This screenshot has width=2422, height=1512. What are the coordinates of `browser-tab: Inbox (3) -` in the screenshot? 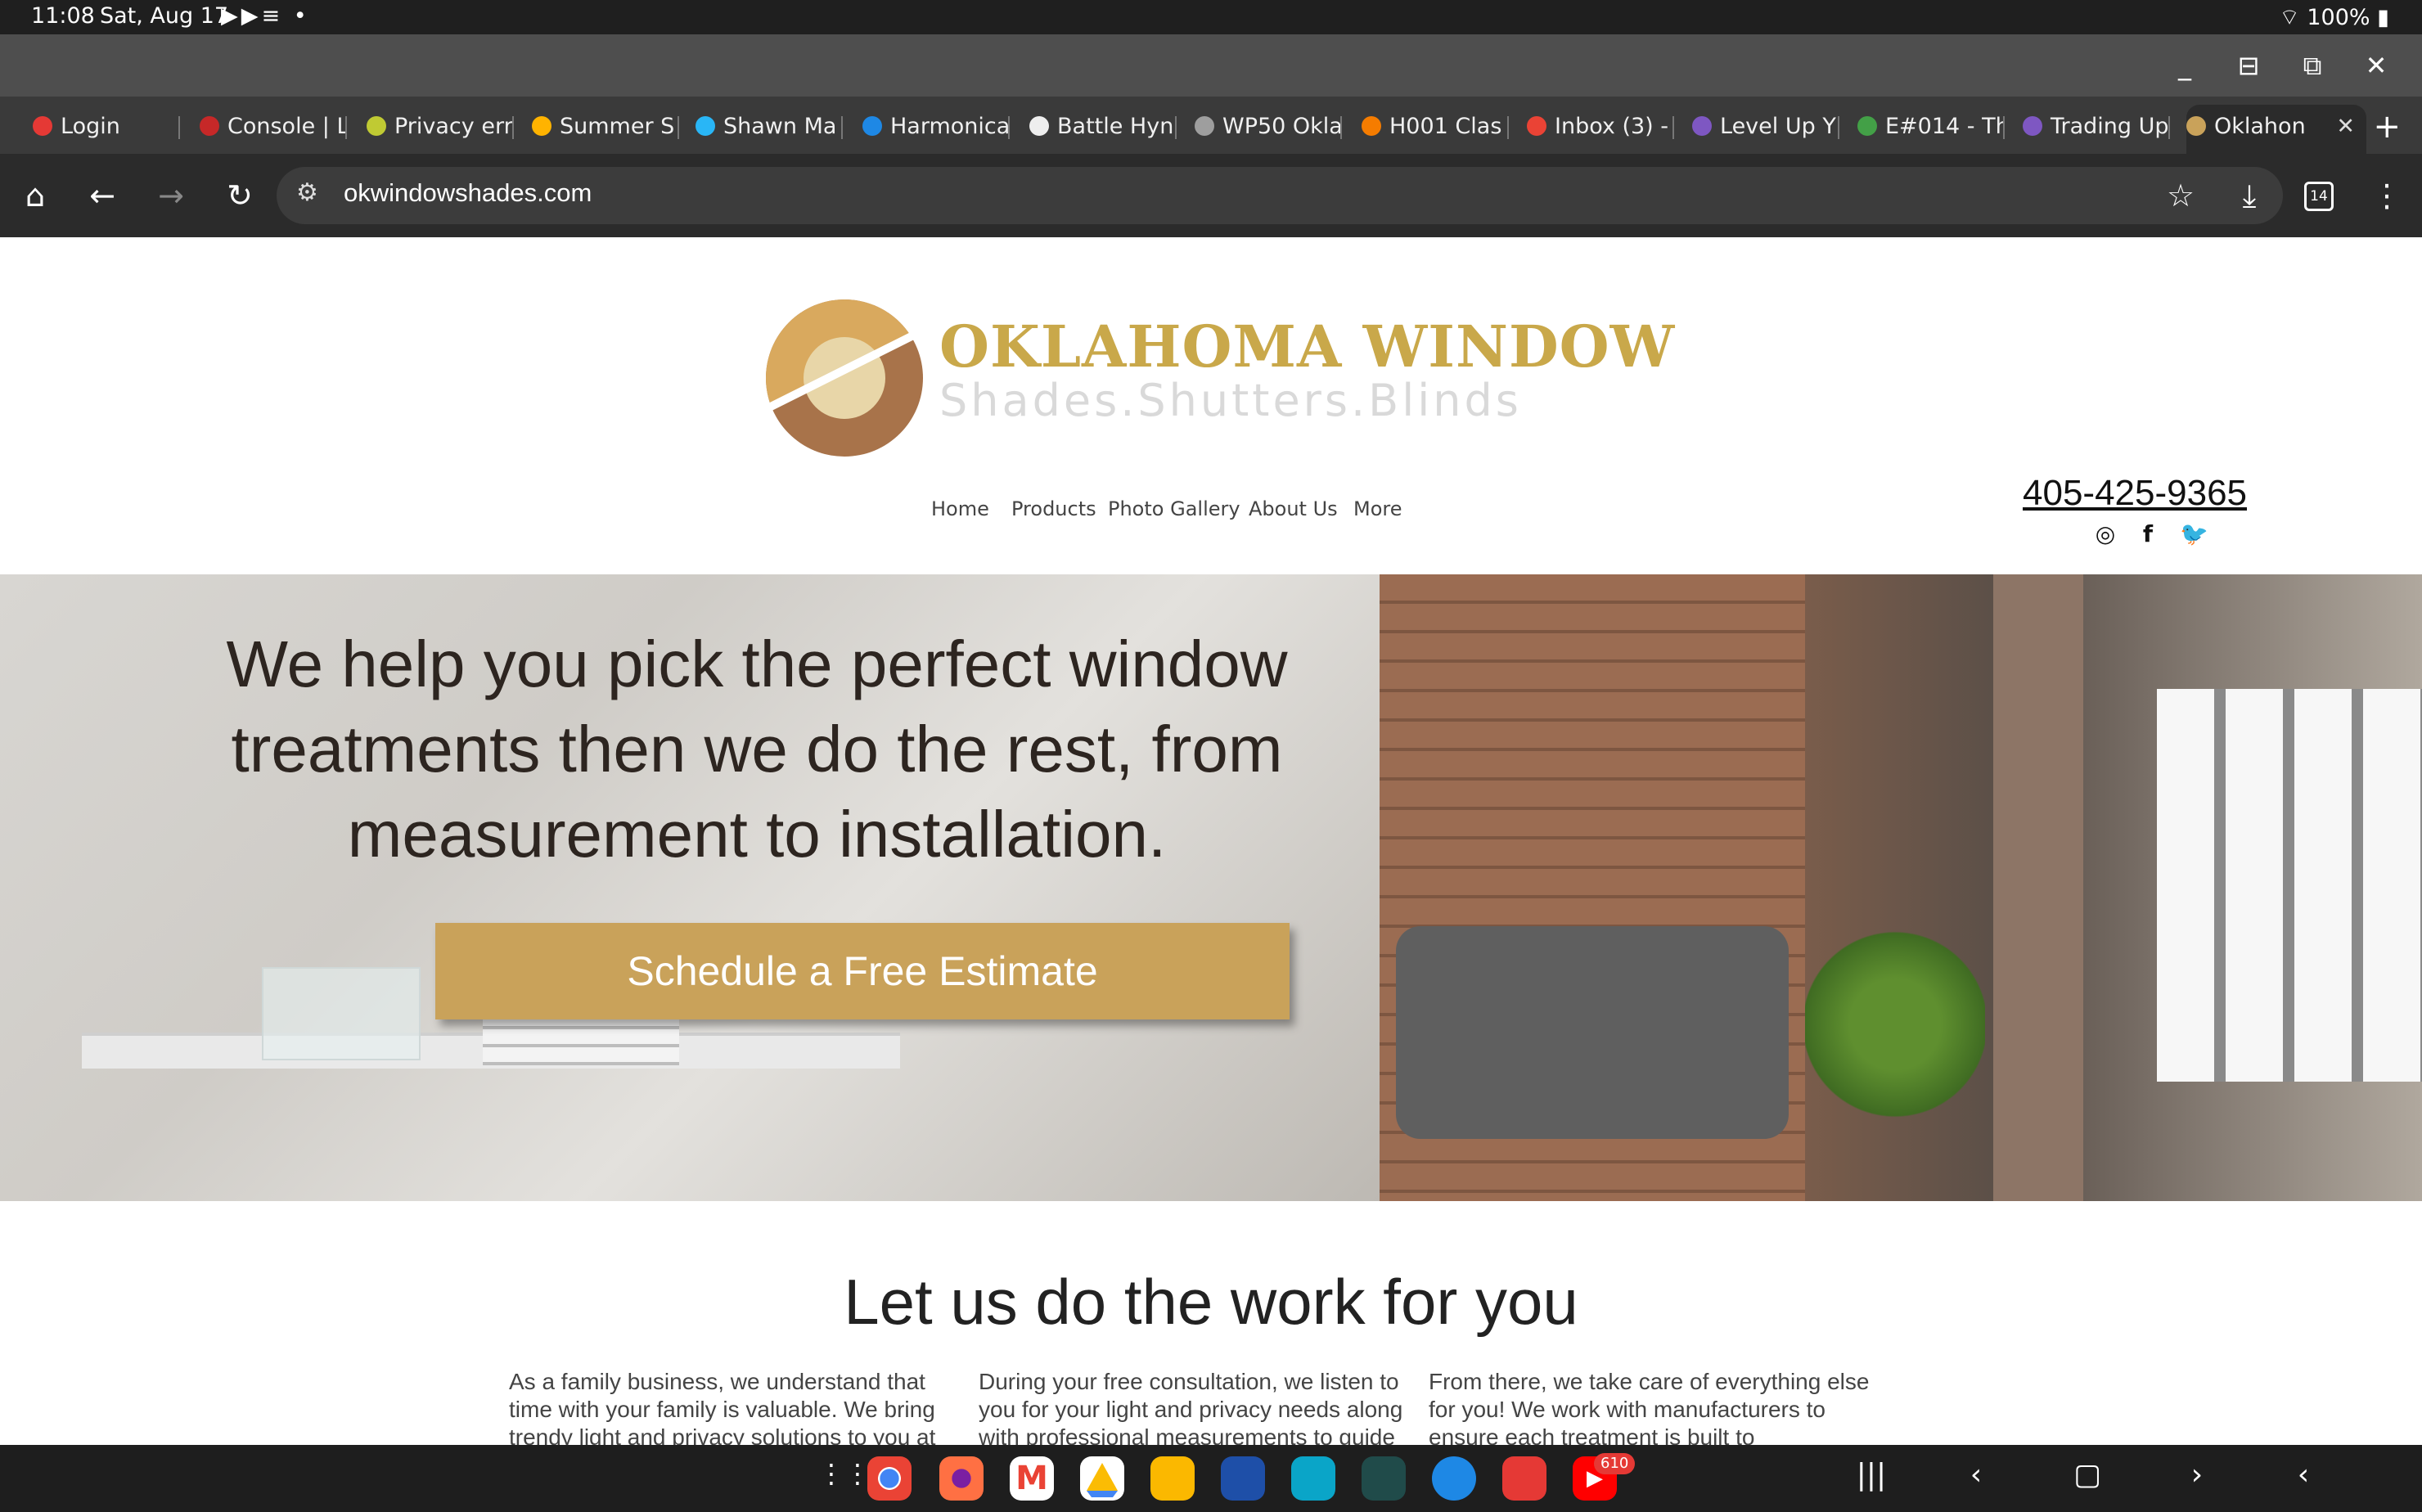 It's located at (1600, 127).